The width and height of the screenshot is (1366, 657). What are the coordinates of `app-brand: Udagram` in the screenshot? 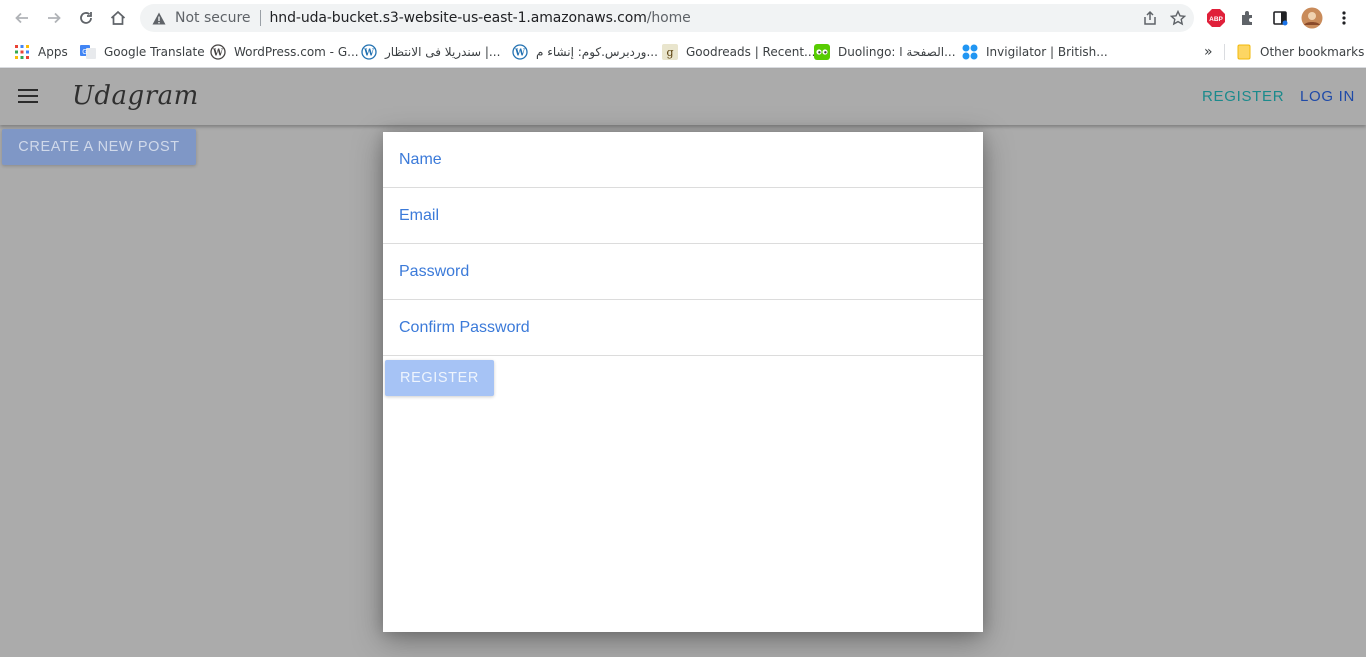 It's located at (135, 96).